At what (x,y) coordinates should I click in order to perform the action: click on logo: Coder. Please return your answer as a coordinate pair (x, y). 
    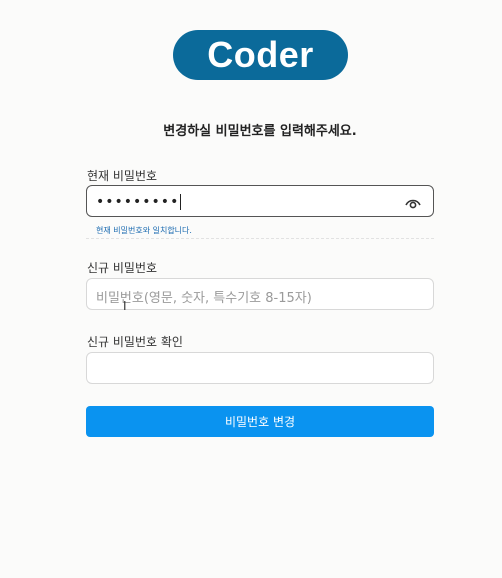
    Looking at the image, I should click on (260, 55).